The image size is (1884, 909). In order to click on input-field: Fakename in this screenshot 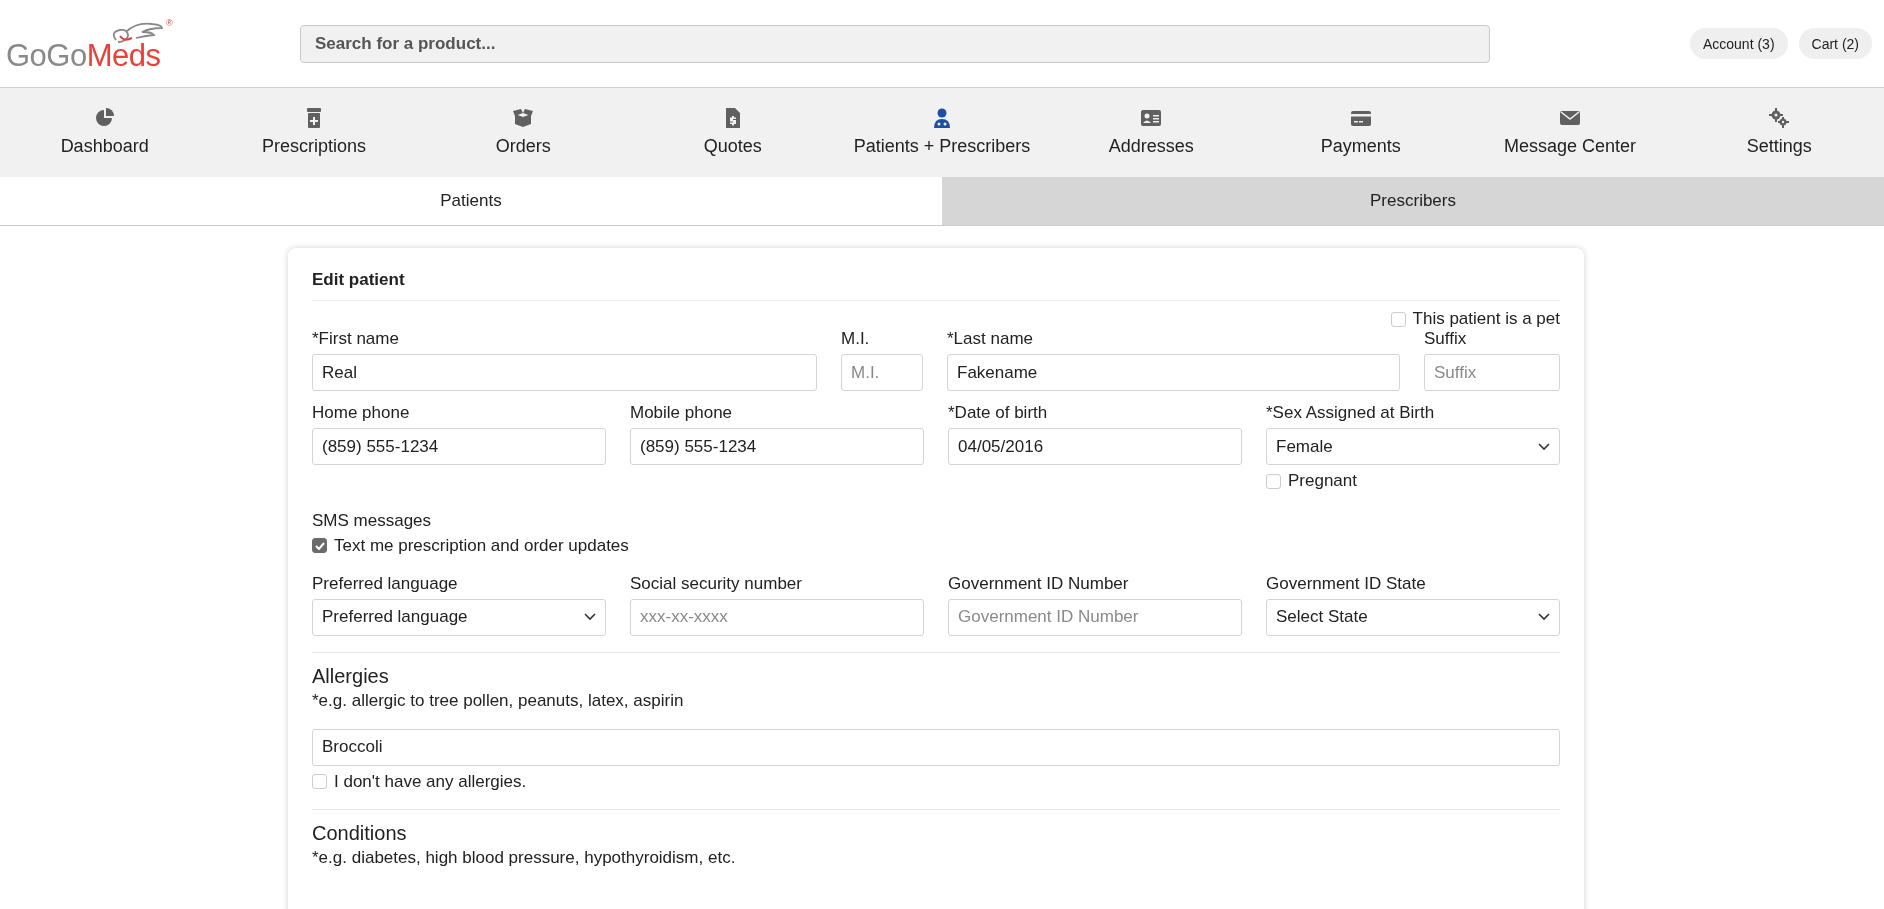, I will do `click(1173, 372)`.